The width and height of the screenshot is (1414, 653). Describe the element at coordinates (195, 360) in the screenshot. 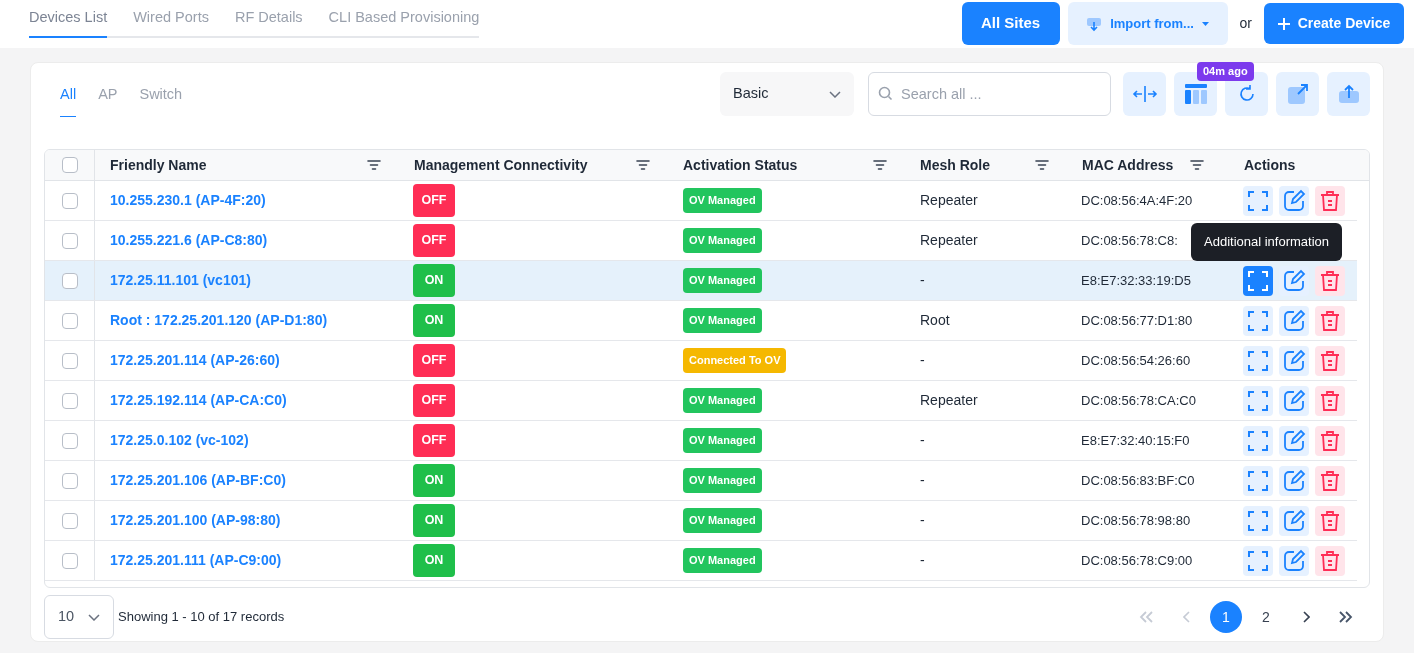

I see `device-link: 172.25.201.114 (AP-26:60)` at that location.